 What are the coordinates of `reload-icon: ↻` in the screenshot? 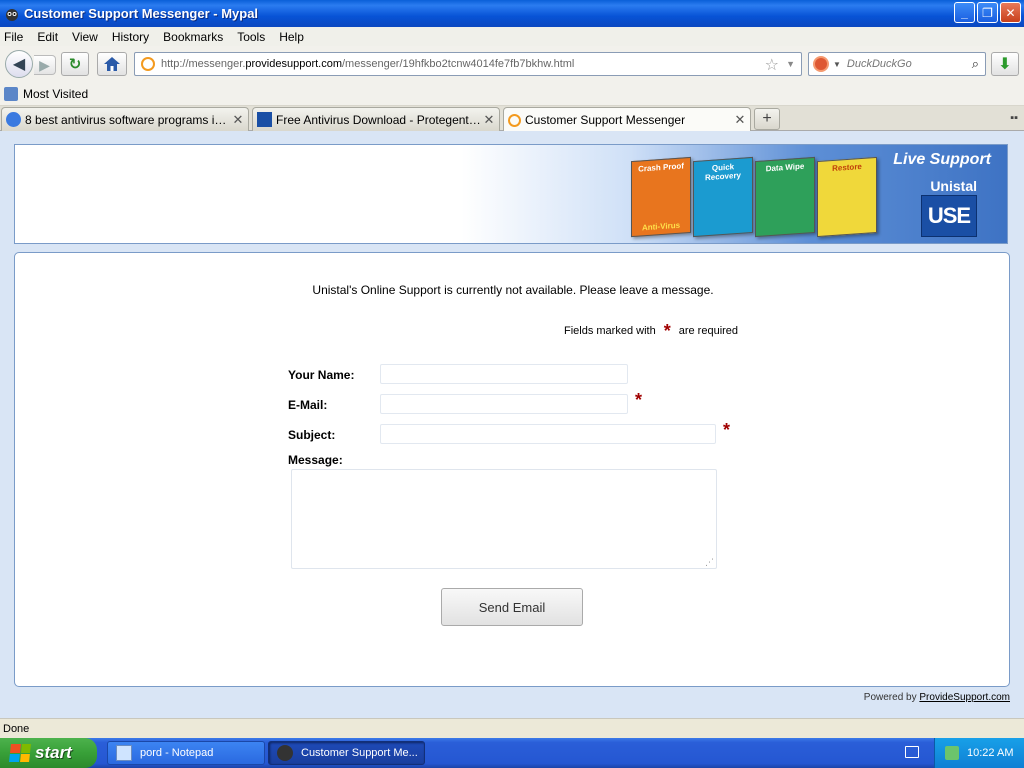 It's located at (75, 64).